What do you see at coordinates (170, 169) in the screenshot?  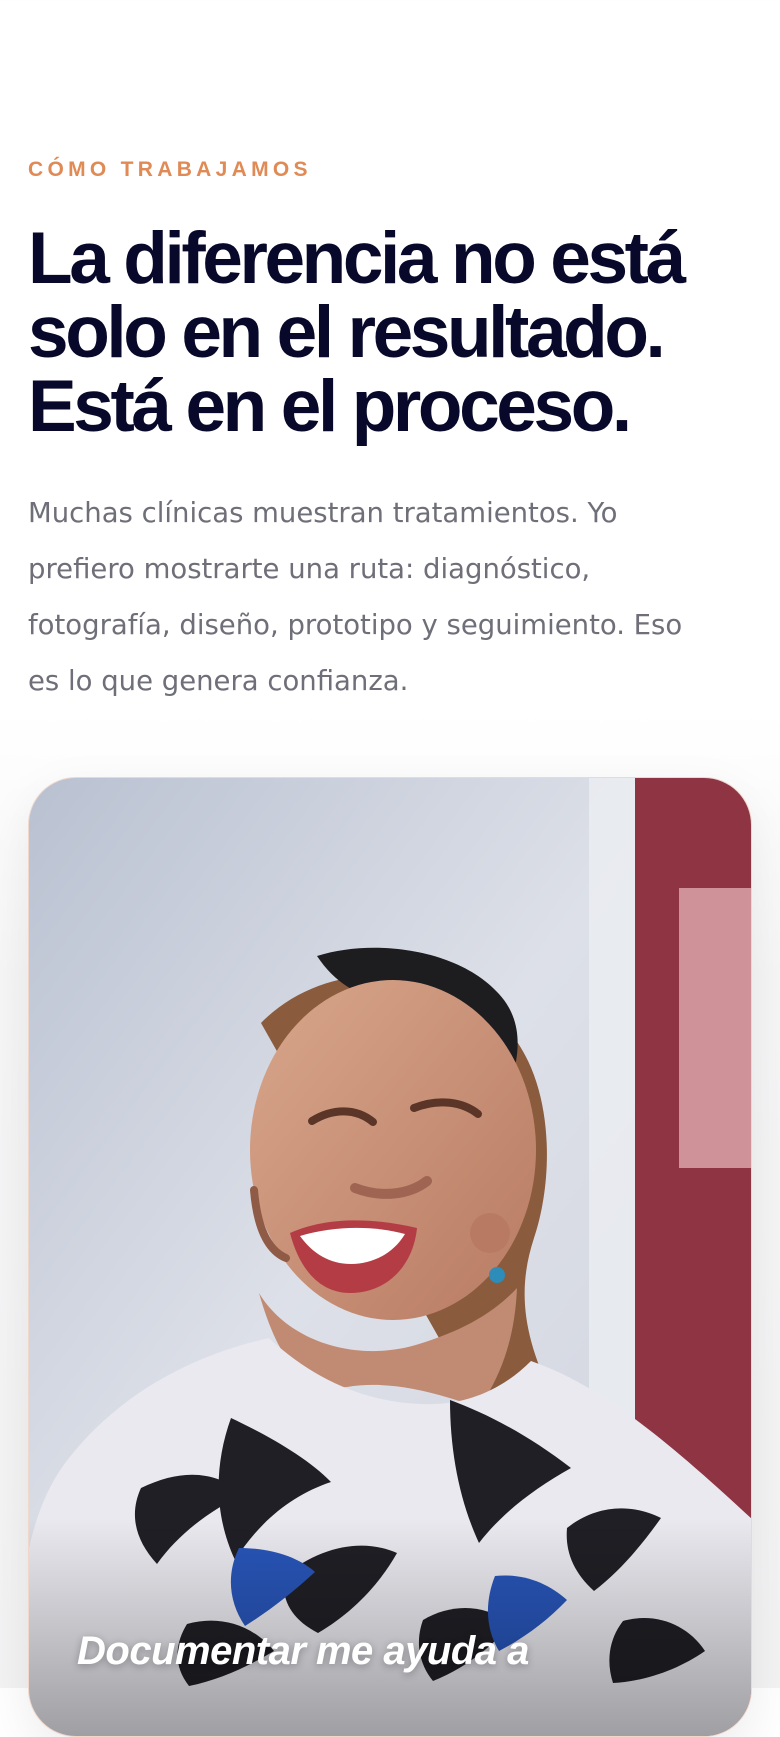 I see `section-eyebrow: CÓMO TRABAJAMOS` at bounding box center [170, 169].